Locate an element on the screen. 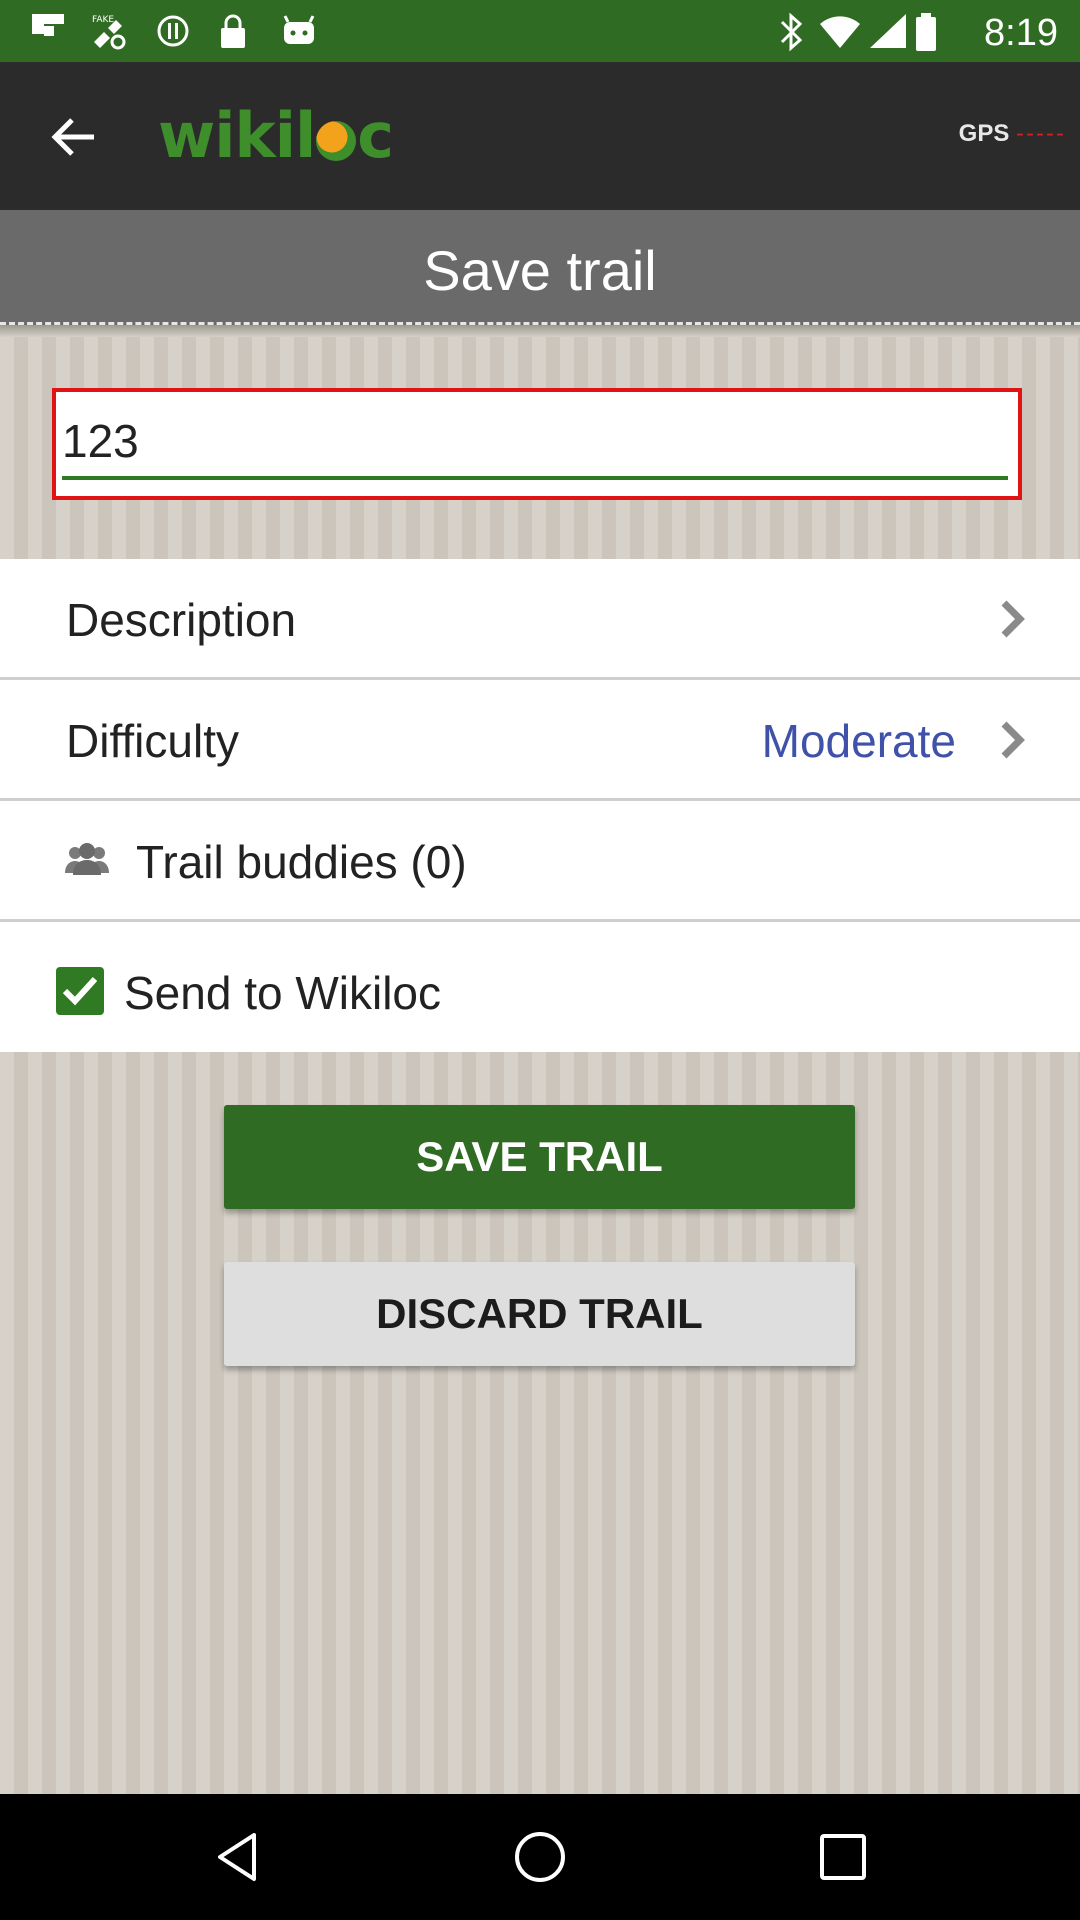  page-title: Save trail is located at coordinates (540, 270).